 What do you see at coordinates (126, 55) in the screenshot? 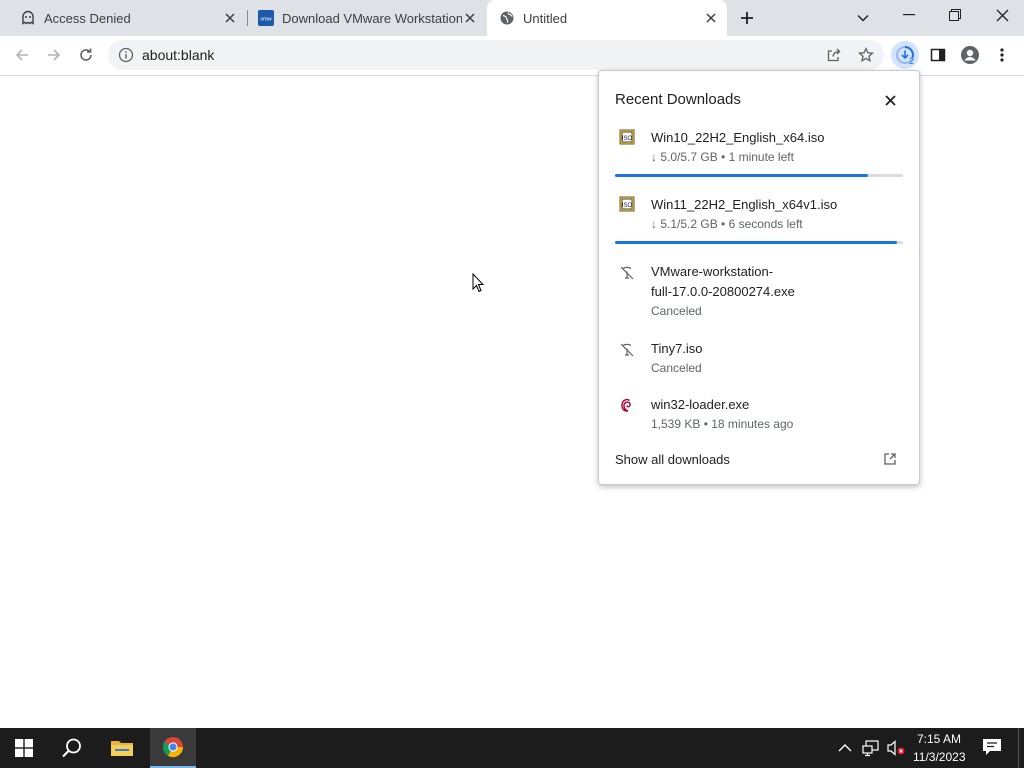
I see `info-icon` at bounding box center [126, 55].